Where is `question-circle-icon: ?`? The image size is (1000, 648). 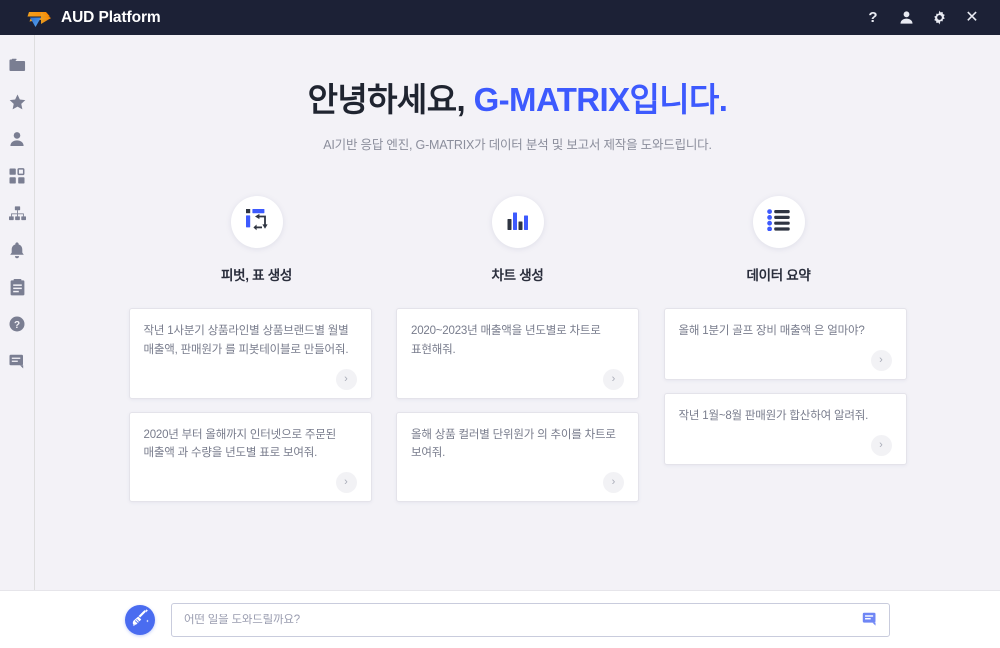 question-circle-icon: ? is located at coordinates (17, 324).